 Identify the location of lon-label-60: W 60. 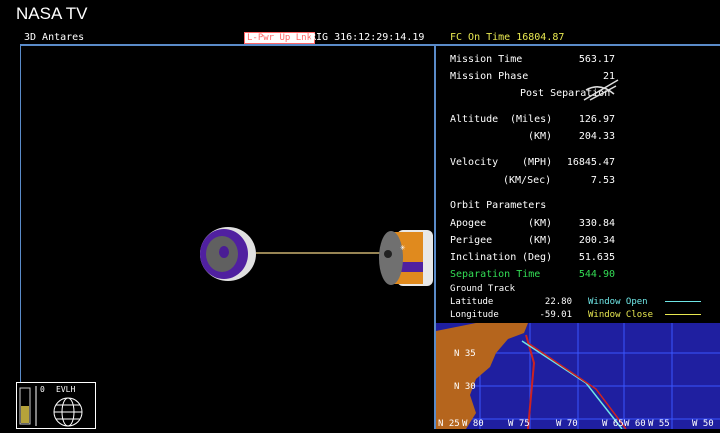
(635, 424).